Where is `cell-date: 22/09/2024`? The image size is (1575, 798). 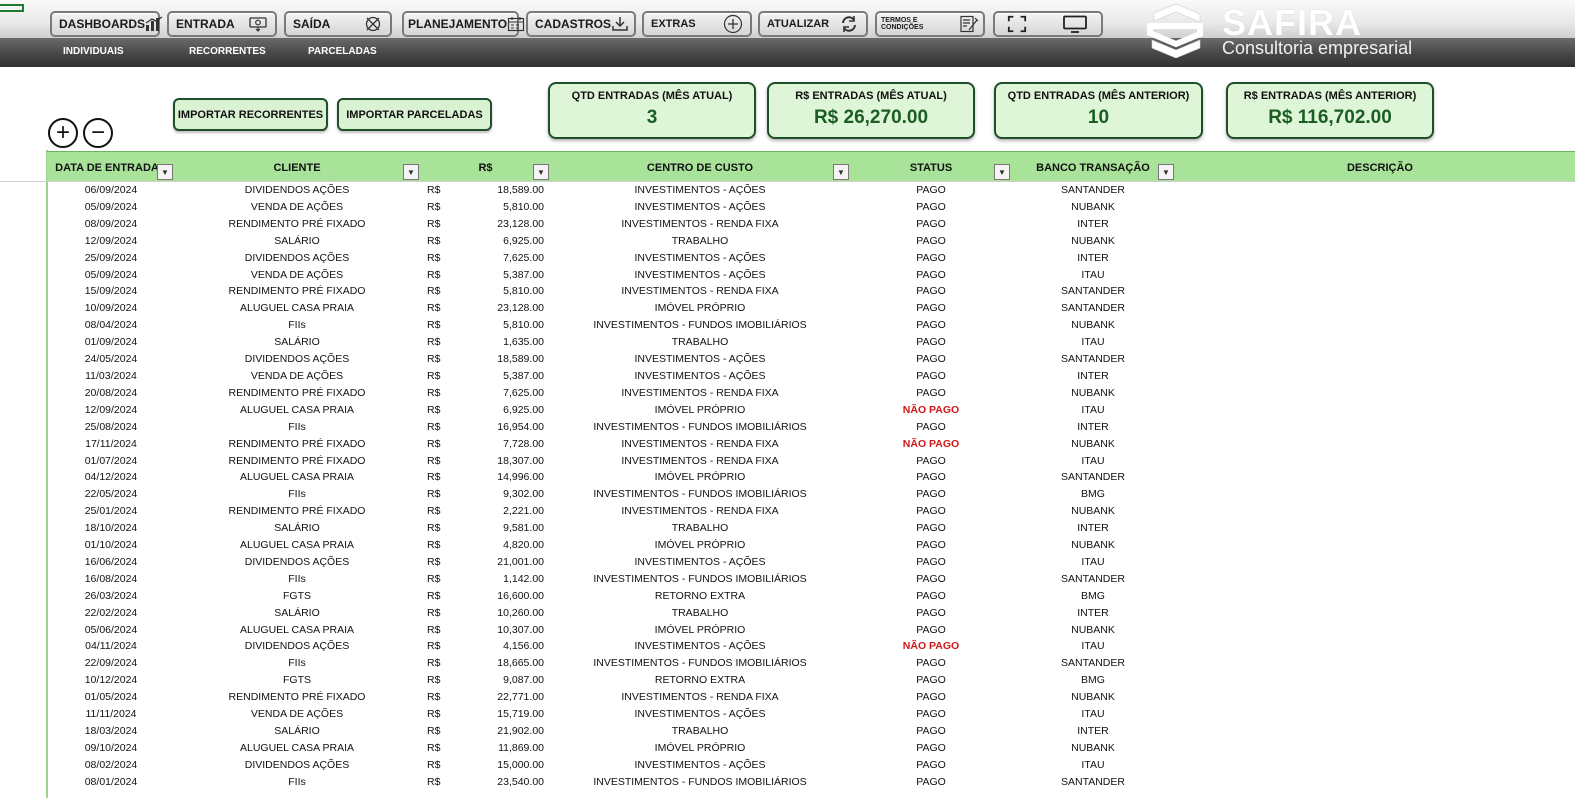
cell-date: 22/09/2024 is located at coordinates (111, 663).